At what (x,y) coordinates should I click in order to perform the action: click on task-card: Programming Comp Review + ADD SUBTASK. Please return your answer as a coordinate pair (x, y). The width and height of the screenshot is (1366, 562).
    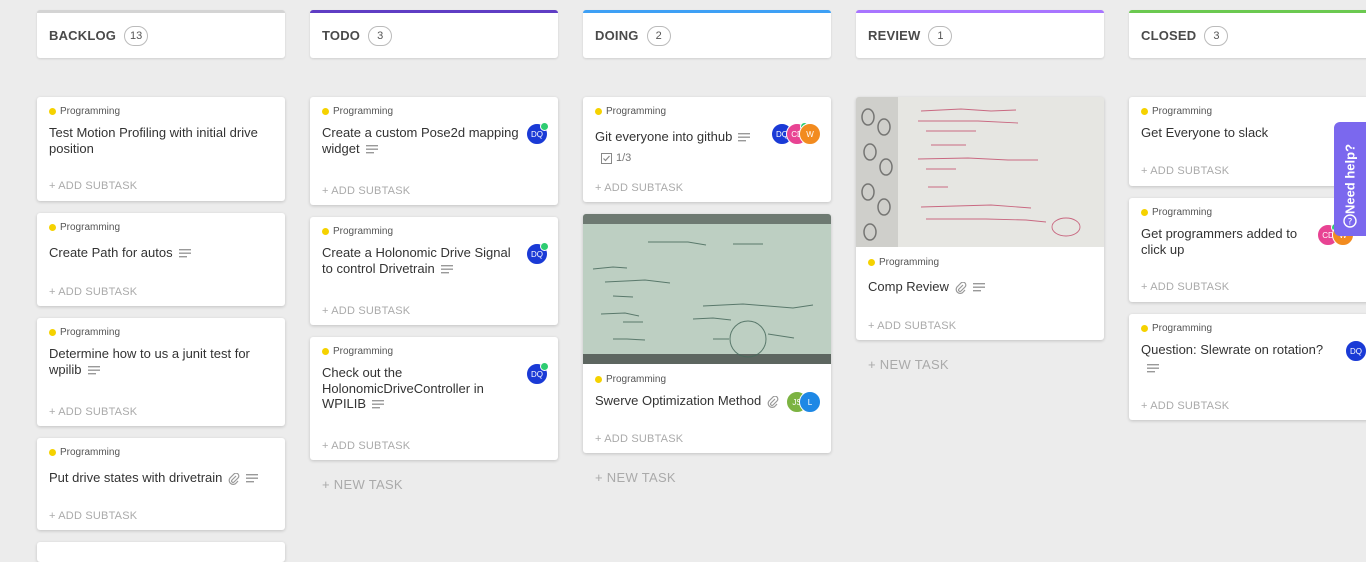
    Looking at the image, I should click on (980, 218).